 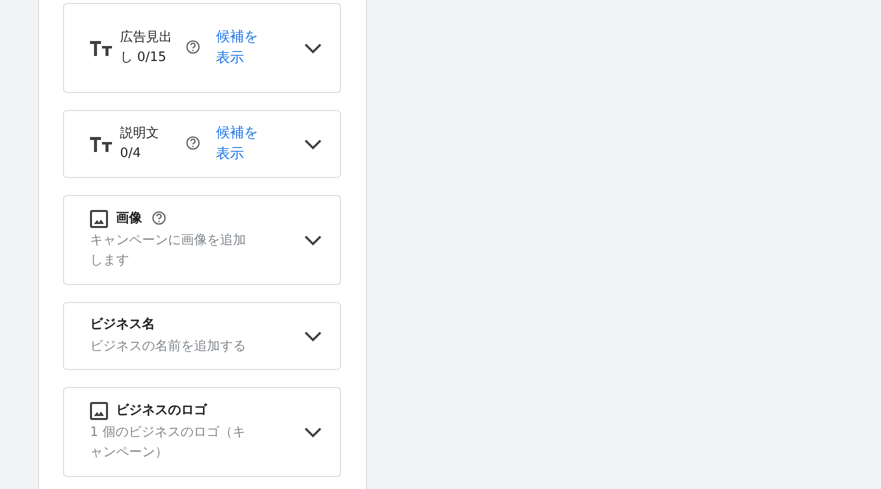 What do you see at coordinates (140, 144) in the screenshot?
I see `card-title: 説明文 0/4` at bounding box center [140, 144].